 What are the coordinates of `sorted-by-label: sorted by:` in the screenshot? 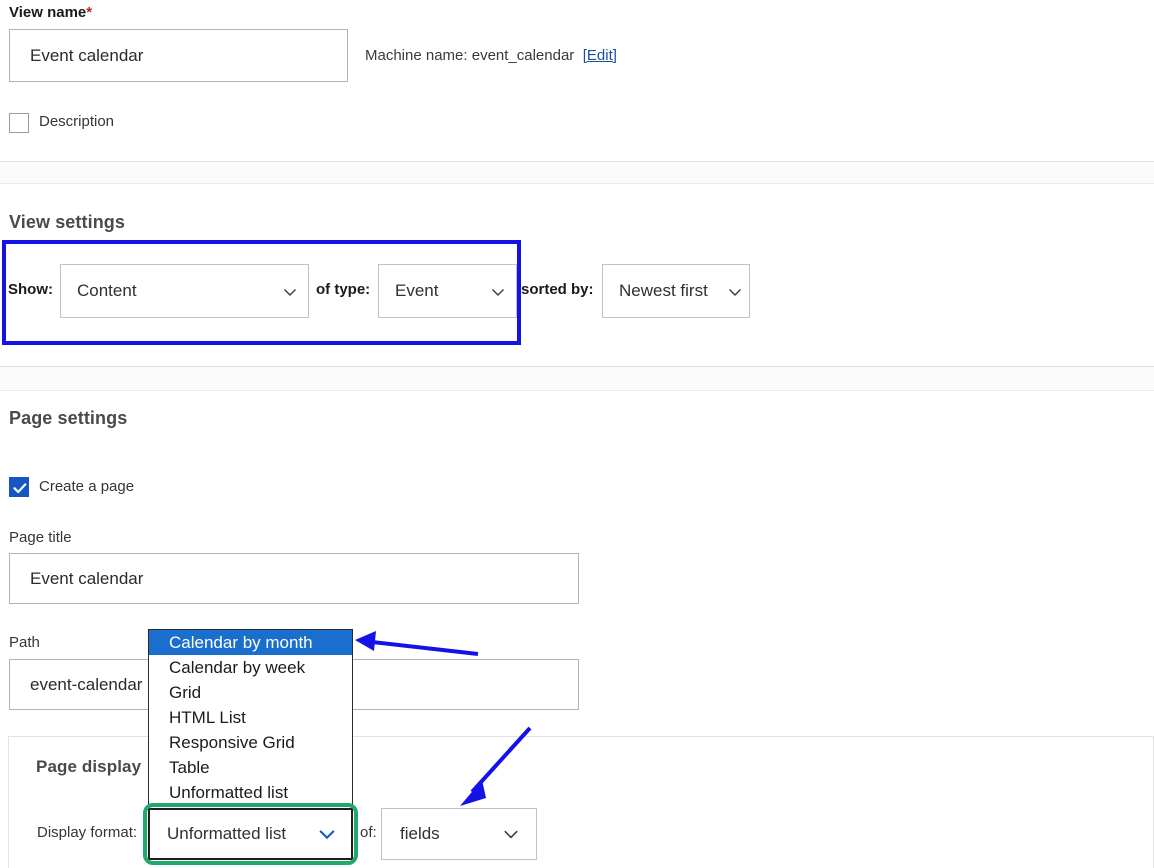 It's located at (557, 290).